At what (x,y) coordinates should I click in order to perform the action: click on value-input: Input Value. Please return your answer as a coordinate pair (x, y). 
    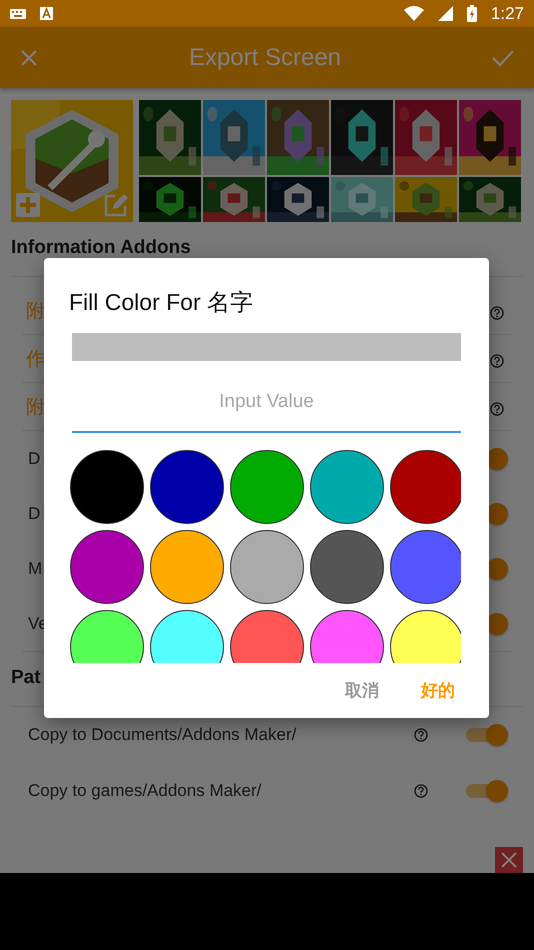
    Looking at the image, I should click on (266, 407).